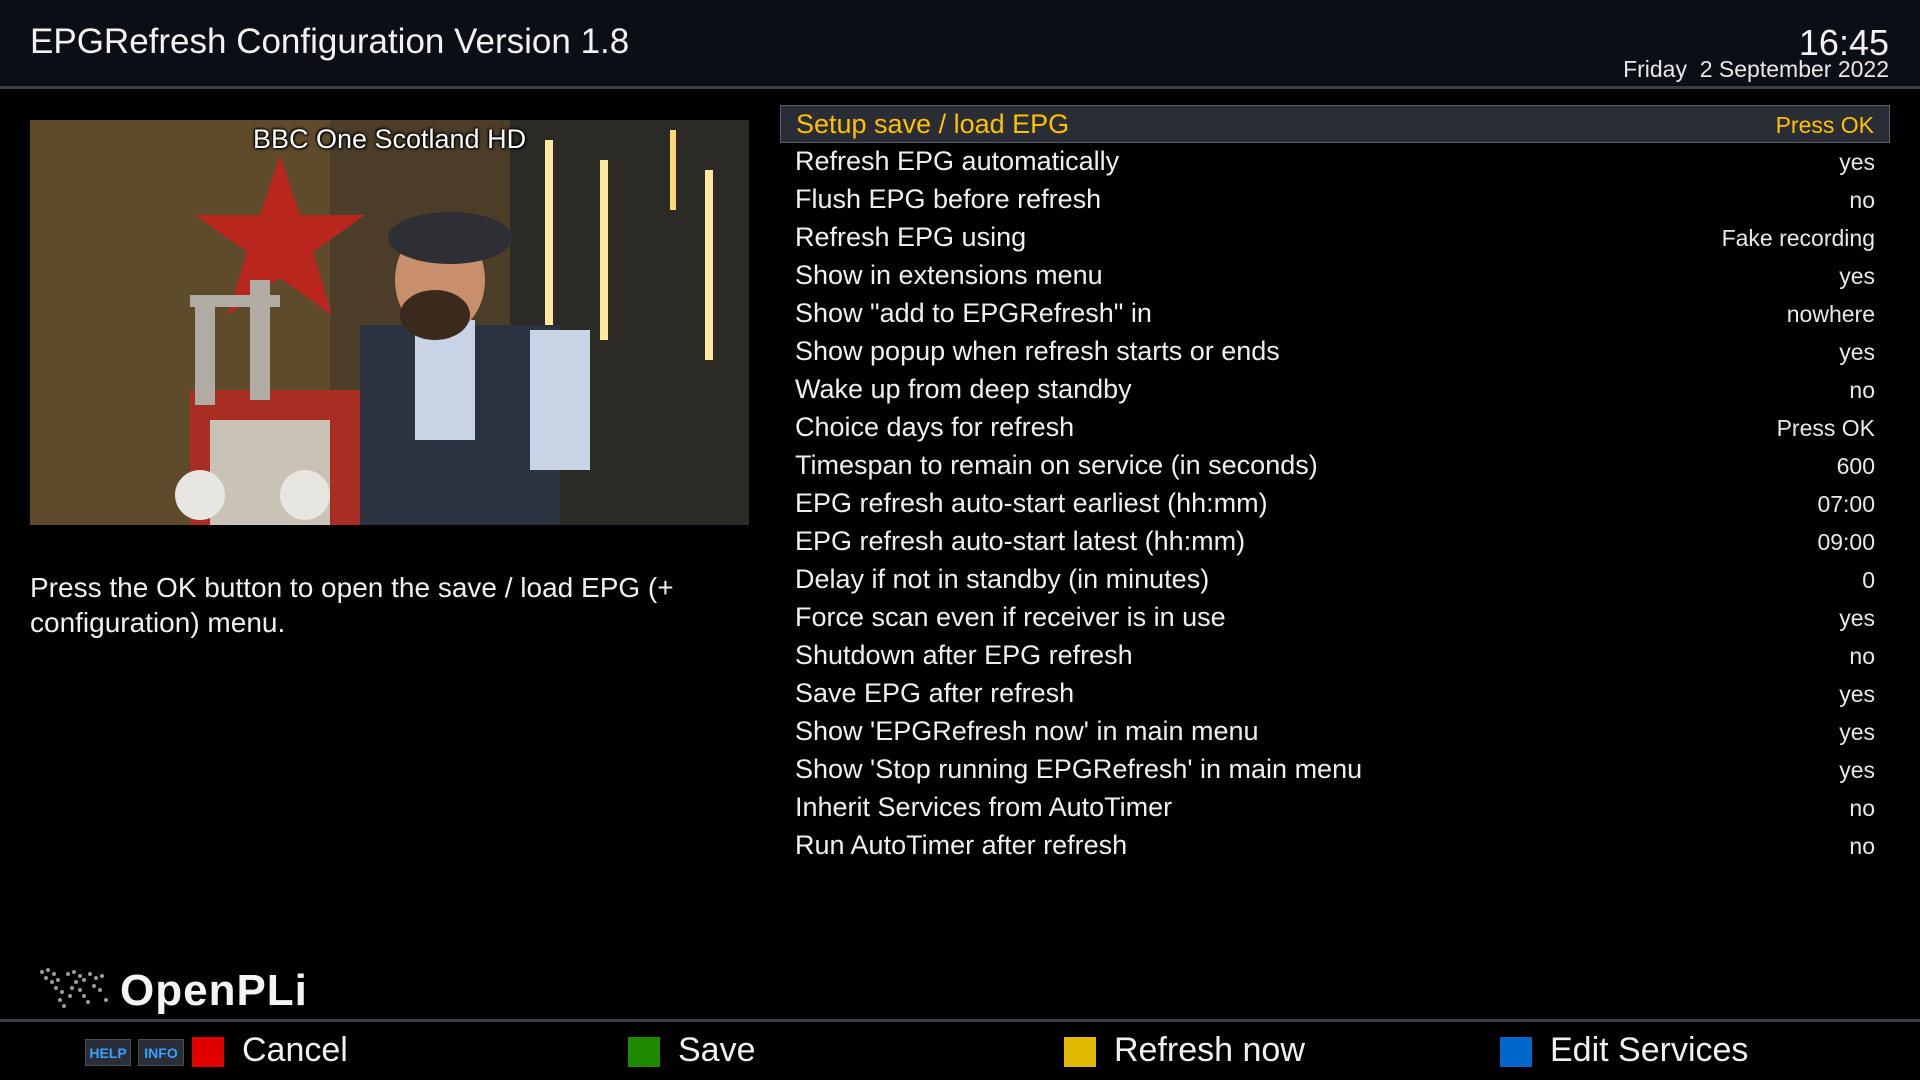 The image size is (1920, 1080). Describe the element at coordinates (961, 845) in the screenshot. I see `config-label: Run AutoTimer after refresh` at that location.